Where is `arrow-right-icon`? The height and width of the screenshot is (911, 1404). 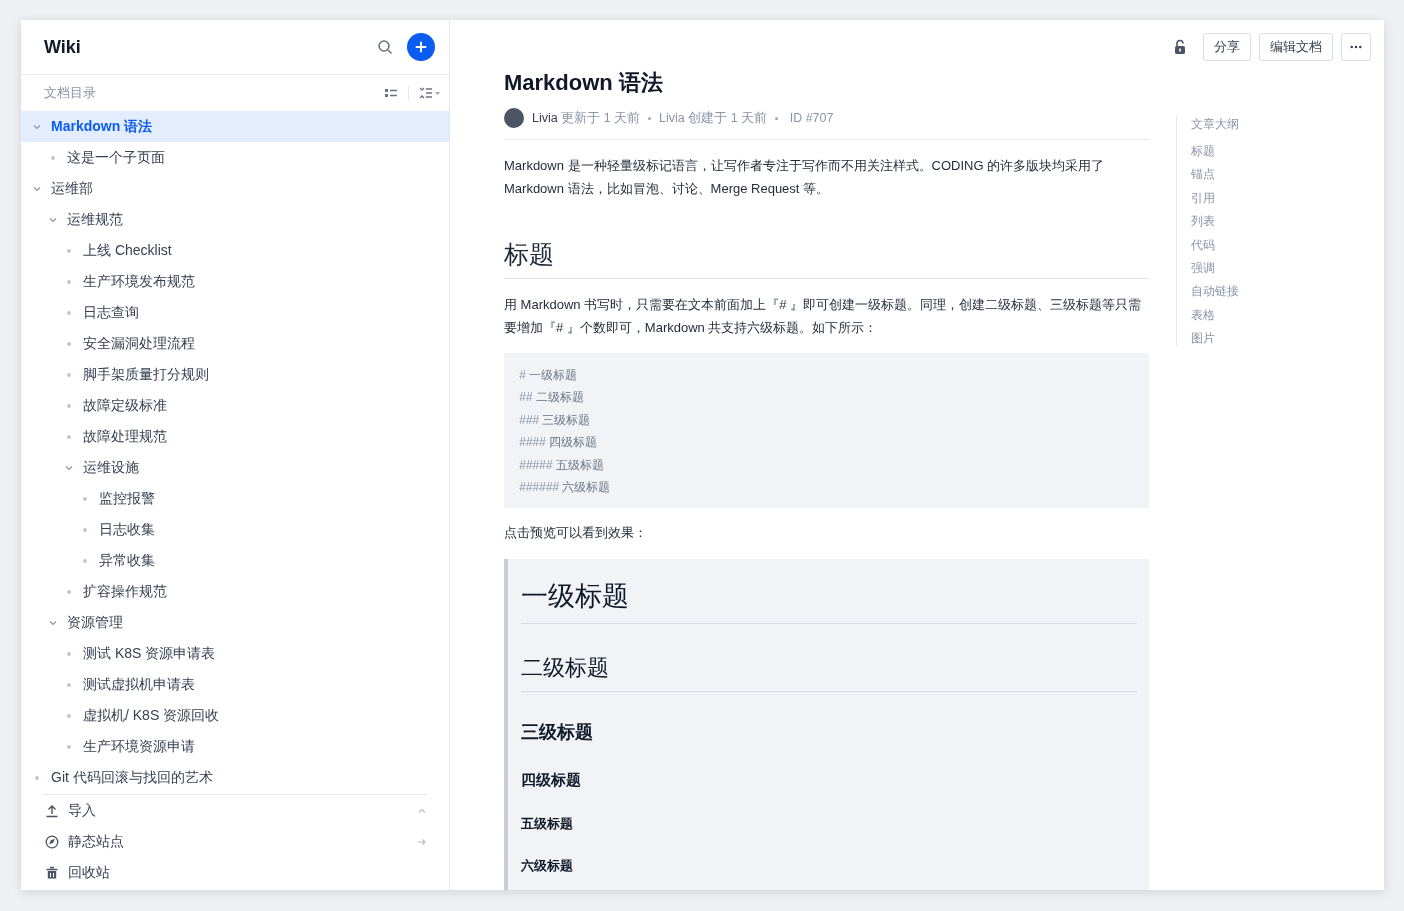 arrow-right-icon is located at coordinates (422, 841).